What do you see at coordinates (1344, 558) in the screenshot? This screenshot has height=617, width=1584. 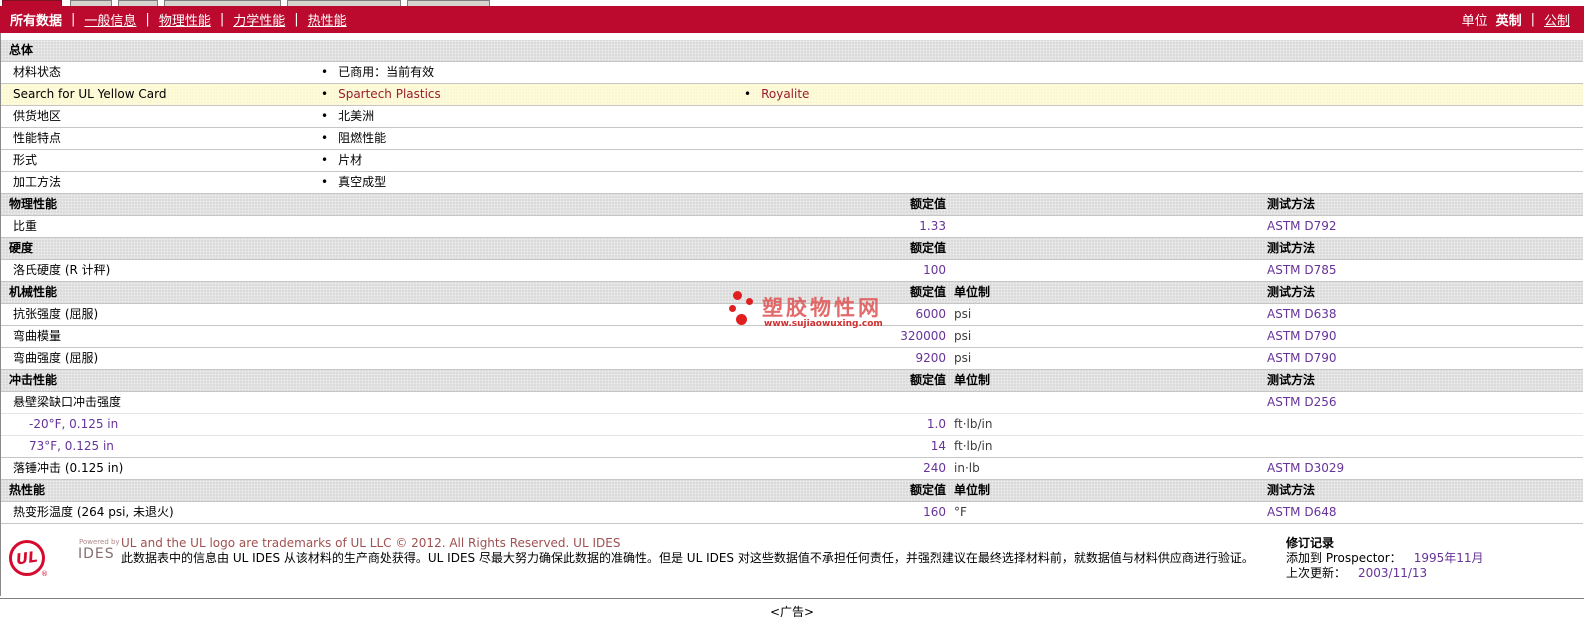 I see `revision-added-label: 添加到 Prospector：` at bounding box center [1344, 558].